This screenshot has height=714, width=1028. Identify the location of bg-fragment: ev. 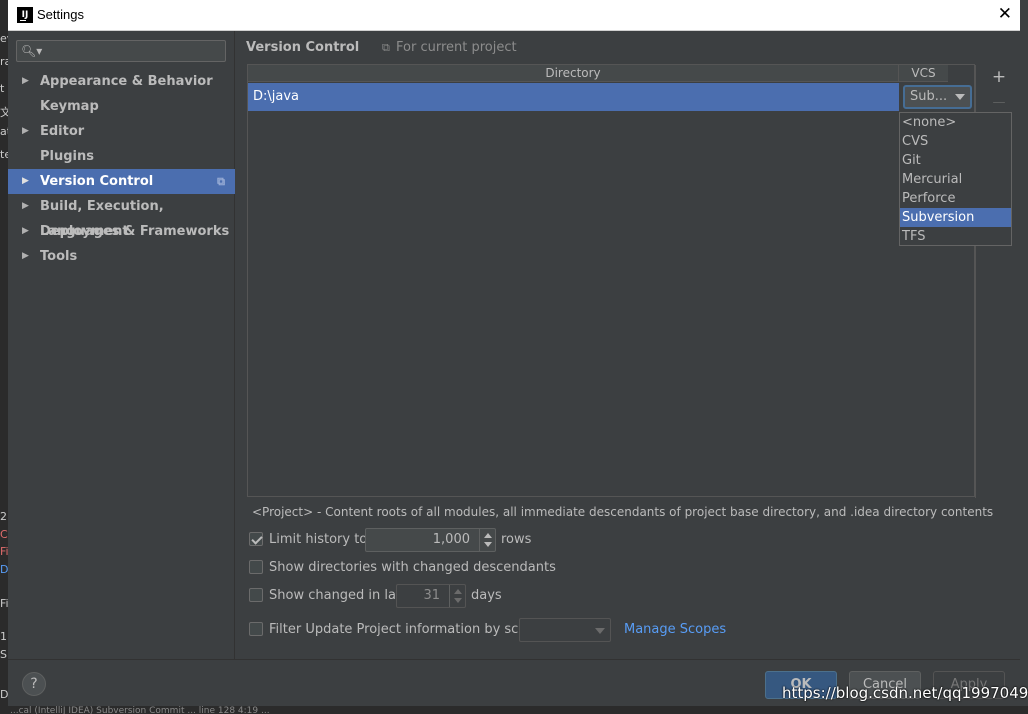
(4, 38).